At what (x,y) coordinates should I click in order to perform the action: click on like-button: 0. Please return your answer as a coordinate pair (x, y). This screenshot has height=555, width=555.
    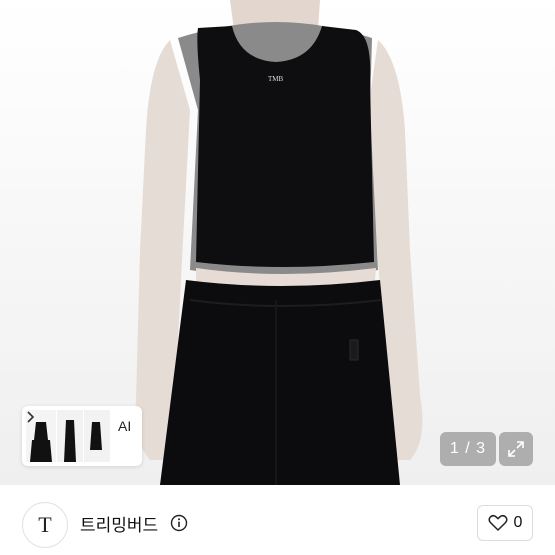
    Looking at the image, I should click on (505, 523).